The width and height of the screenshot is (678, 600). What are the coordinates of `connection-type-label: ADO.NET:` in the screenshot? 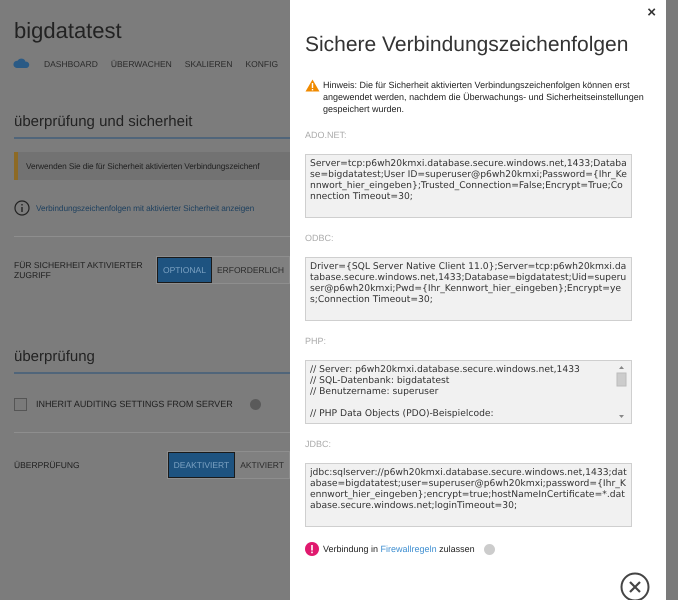 It's located at (326, 135).